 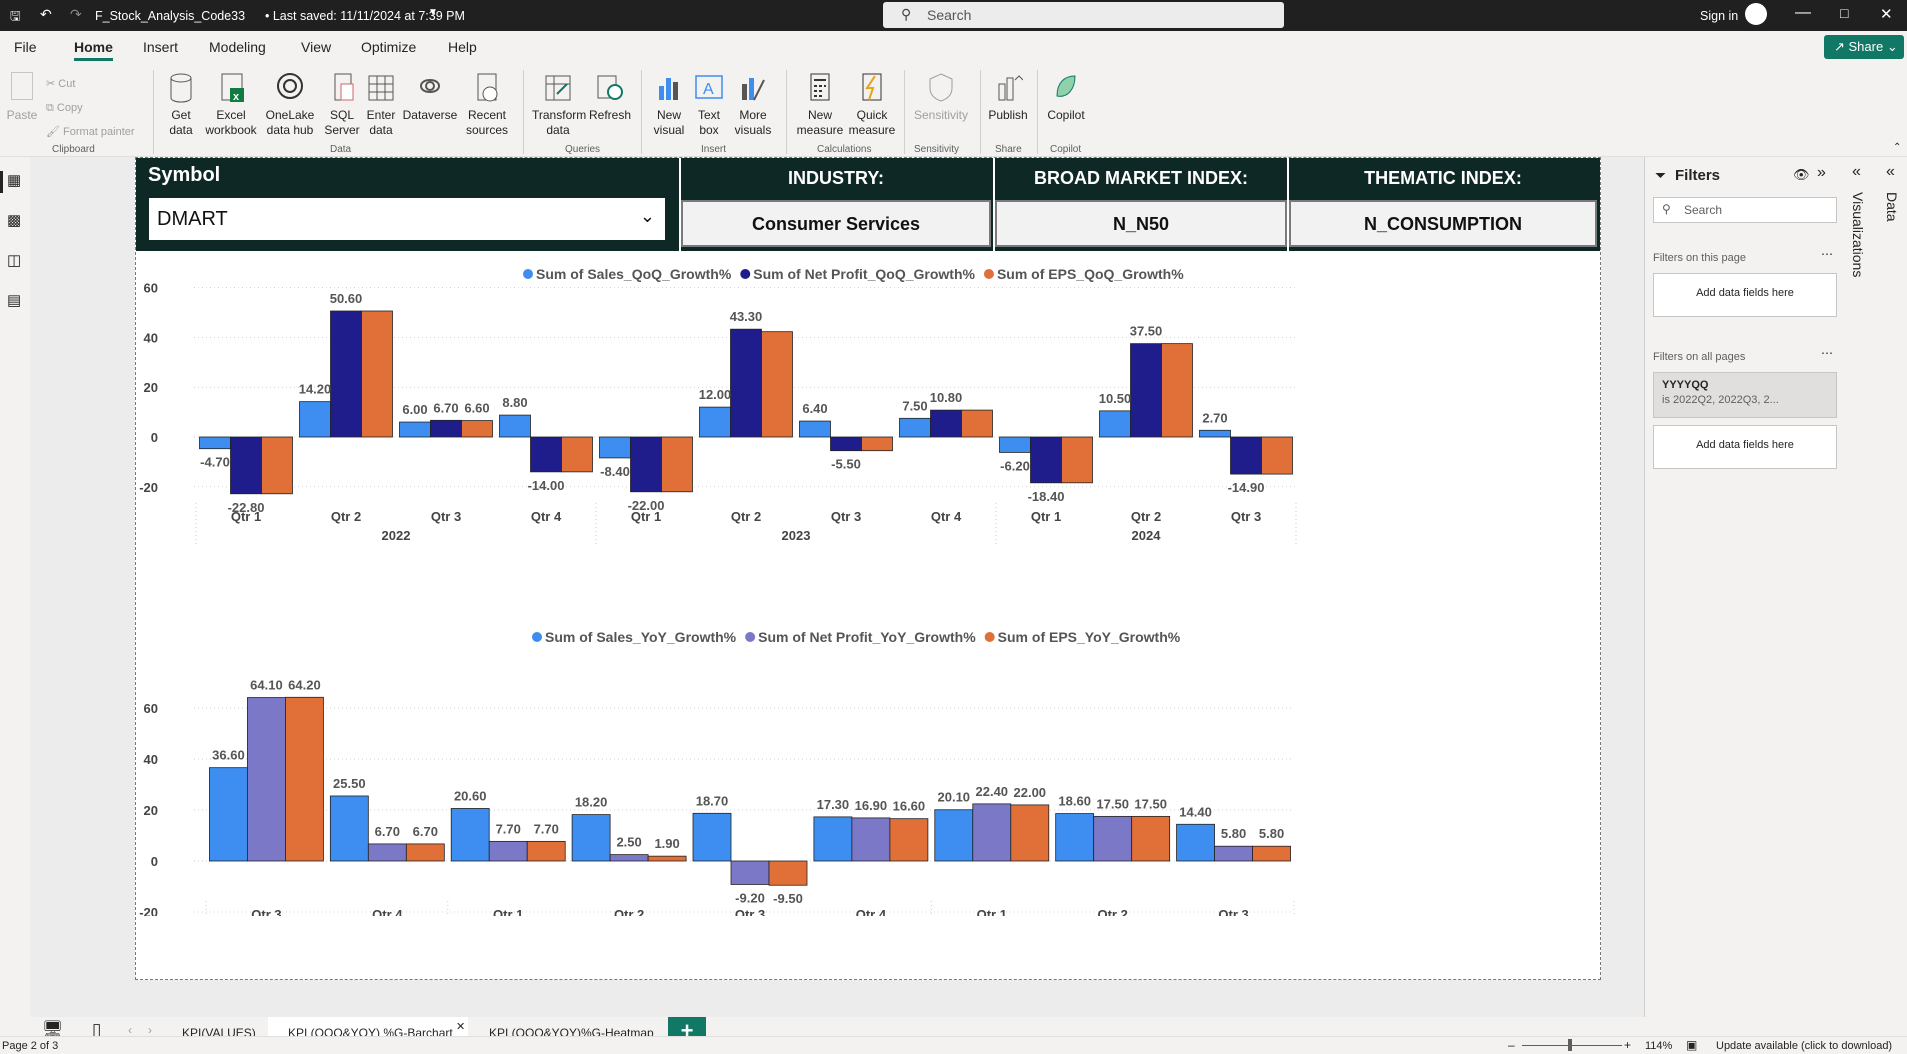 I want to click on update-available-link: Update available (click to download), so click(x=1804, y=1046).